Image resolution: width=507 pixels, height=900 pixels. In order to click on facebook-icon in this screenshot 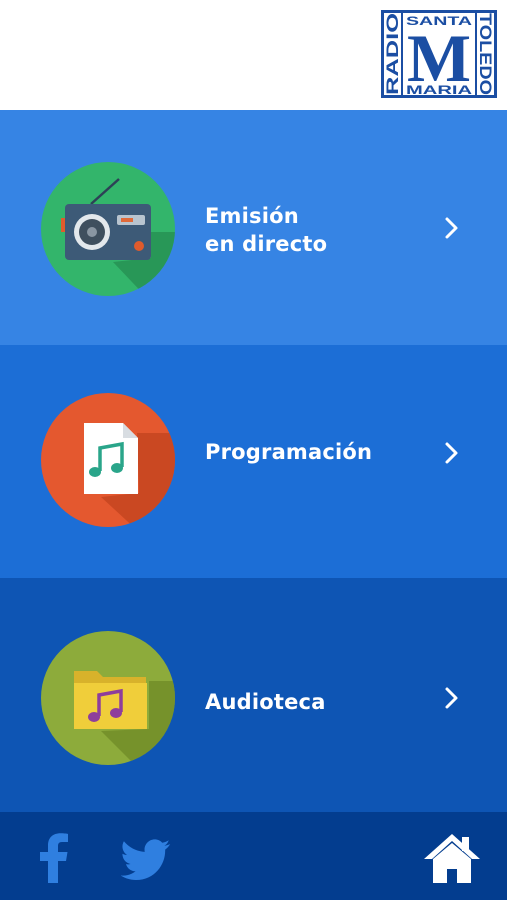, I will do `click(53, 858)`.